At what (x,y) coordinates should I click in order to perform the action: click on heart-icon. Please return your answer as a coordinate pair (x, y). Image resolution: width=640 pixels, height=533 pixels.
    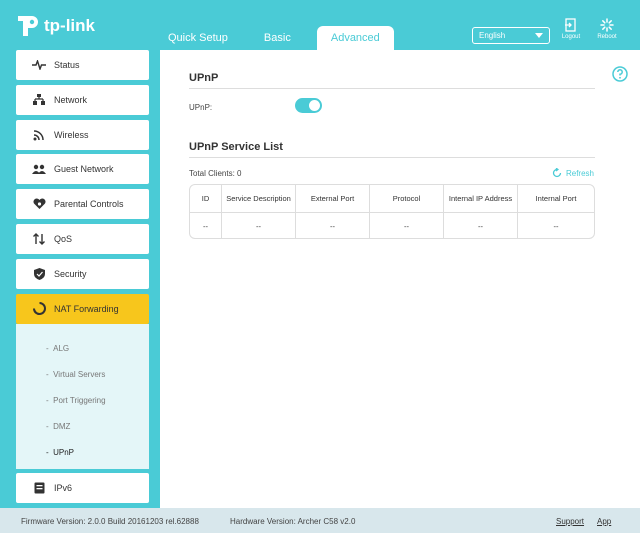
    Looking at the image, I should click on (39, 204).